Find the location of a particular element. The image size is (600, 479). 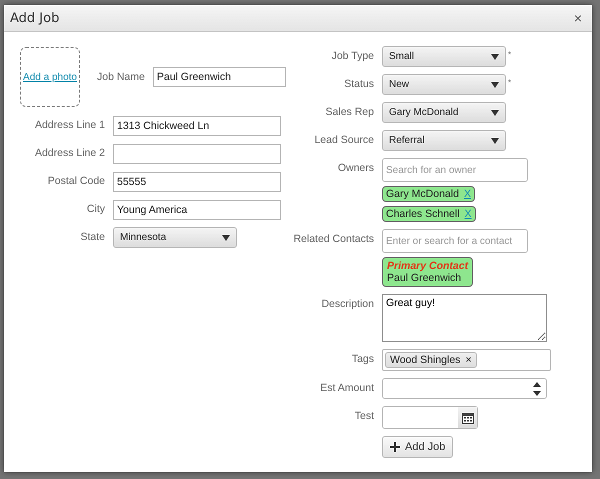

text-input: Young America is located at coordinates (197, 210).